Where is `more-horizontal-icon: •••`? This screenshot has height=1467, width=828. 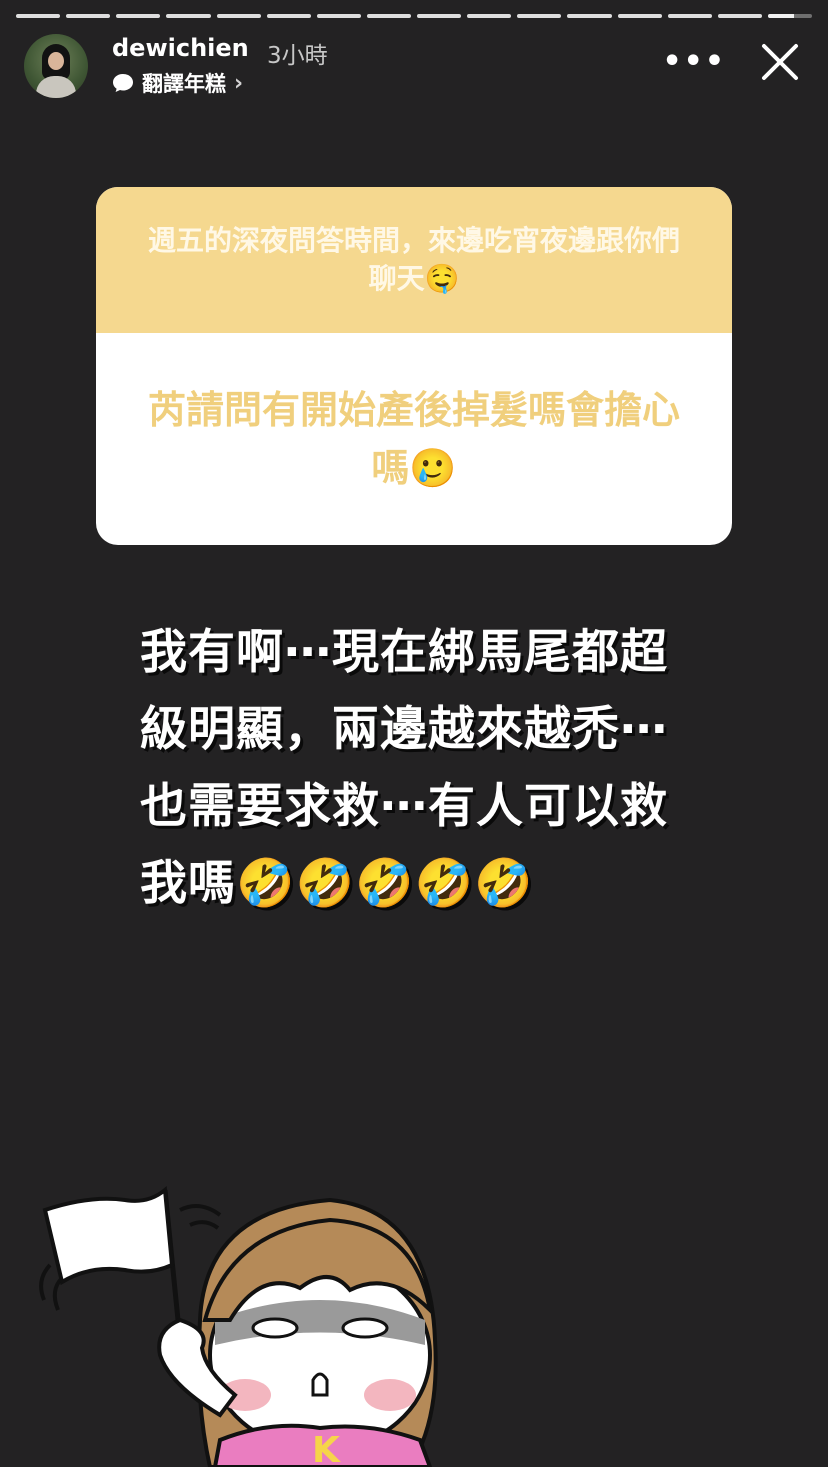
more-horizontal-icon: ••• is located at coordinates (694, 61).